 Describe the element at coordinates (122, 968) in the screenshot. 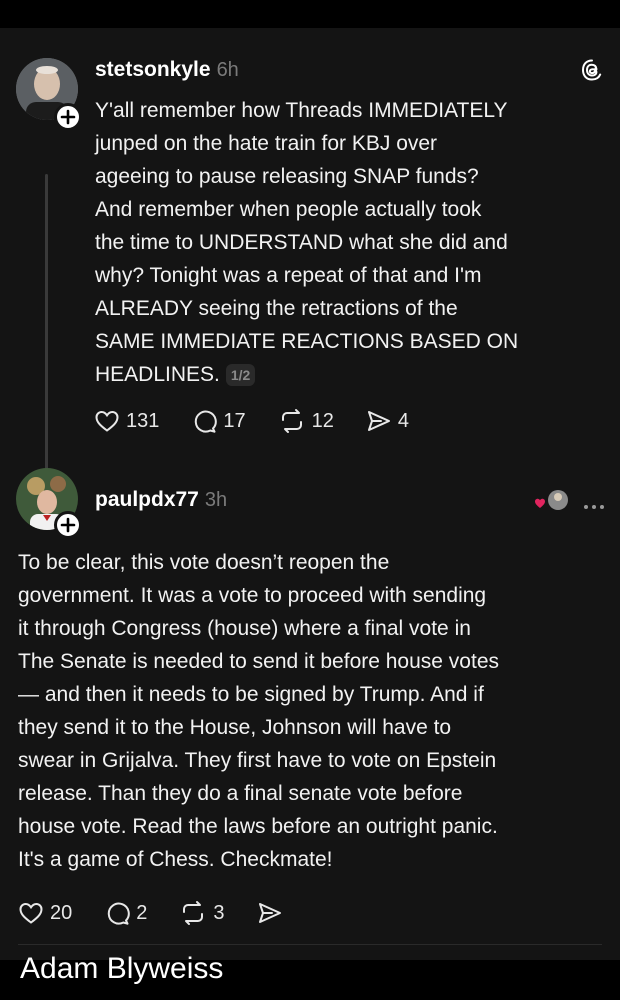

I see `caption-author: Adam Blyweiss` at that location.